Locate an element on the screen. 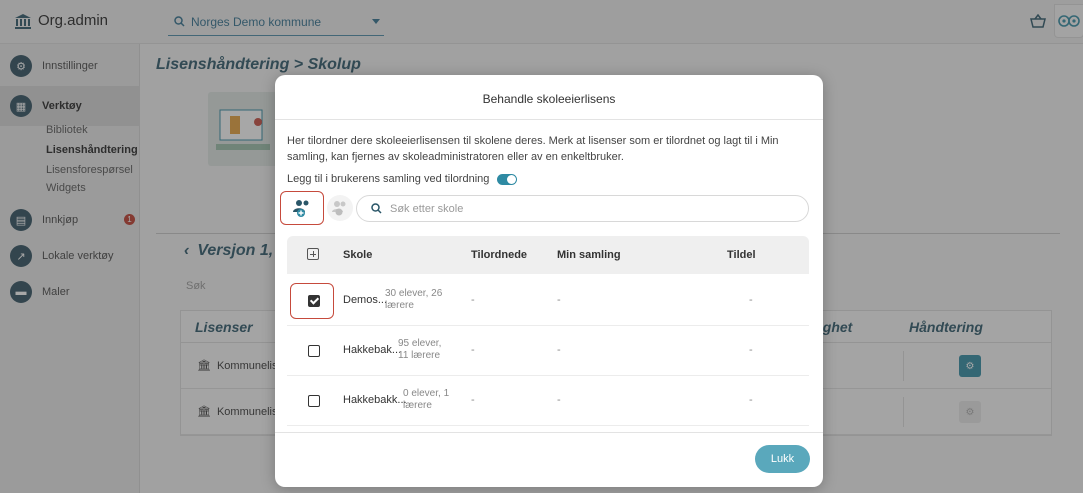 This screenshot has width=1083, height=493. remove-group-icon is located at coordinates (339, 208).